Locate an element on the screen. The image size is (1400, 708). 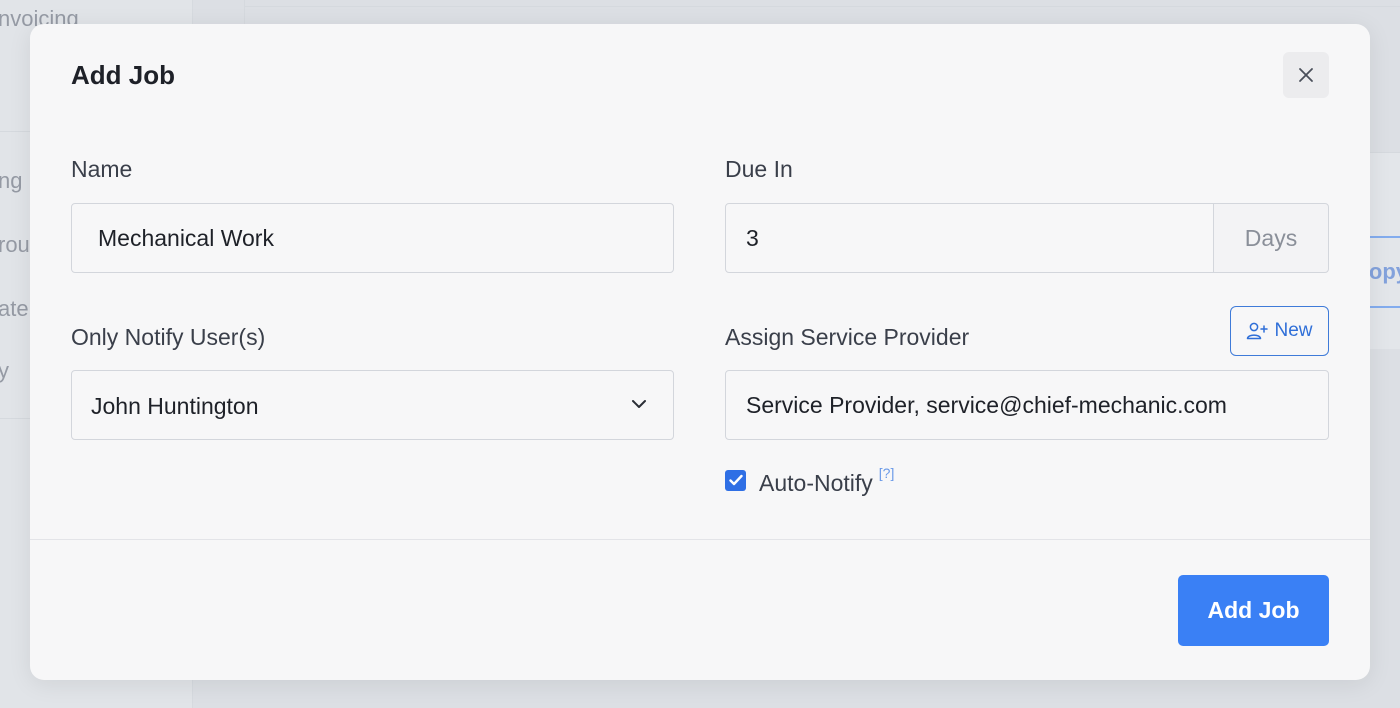
auto-notify-checkbox is located at coordinates (735, 480).